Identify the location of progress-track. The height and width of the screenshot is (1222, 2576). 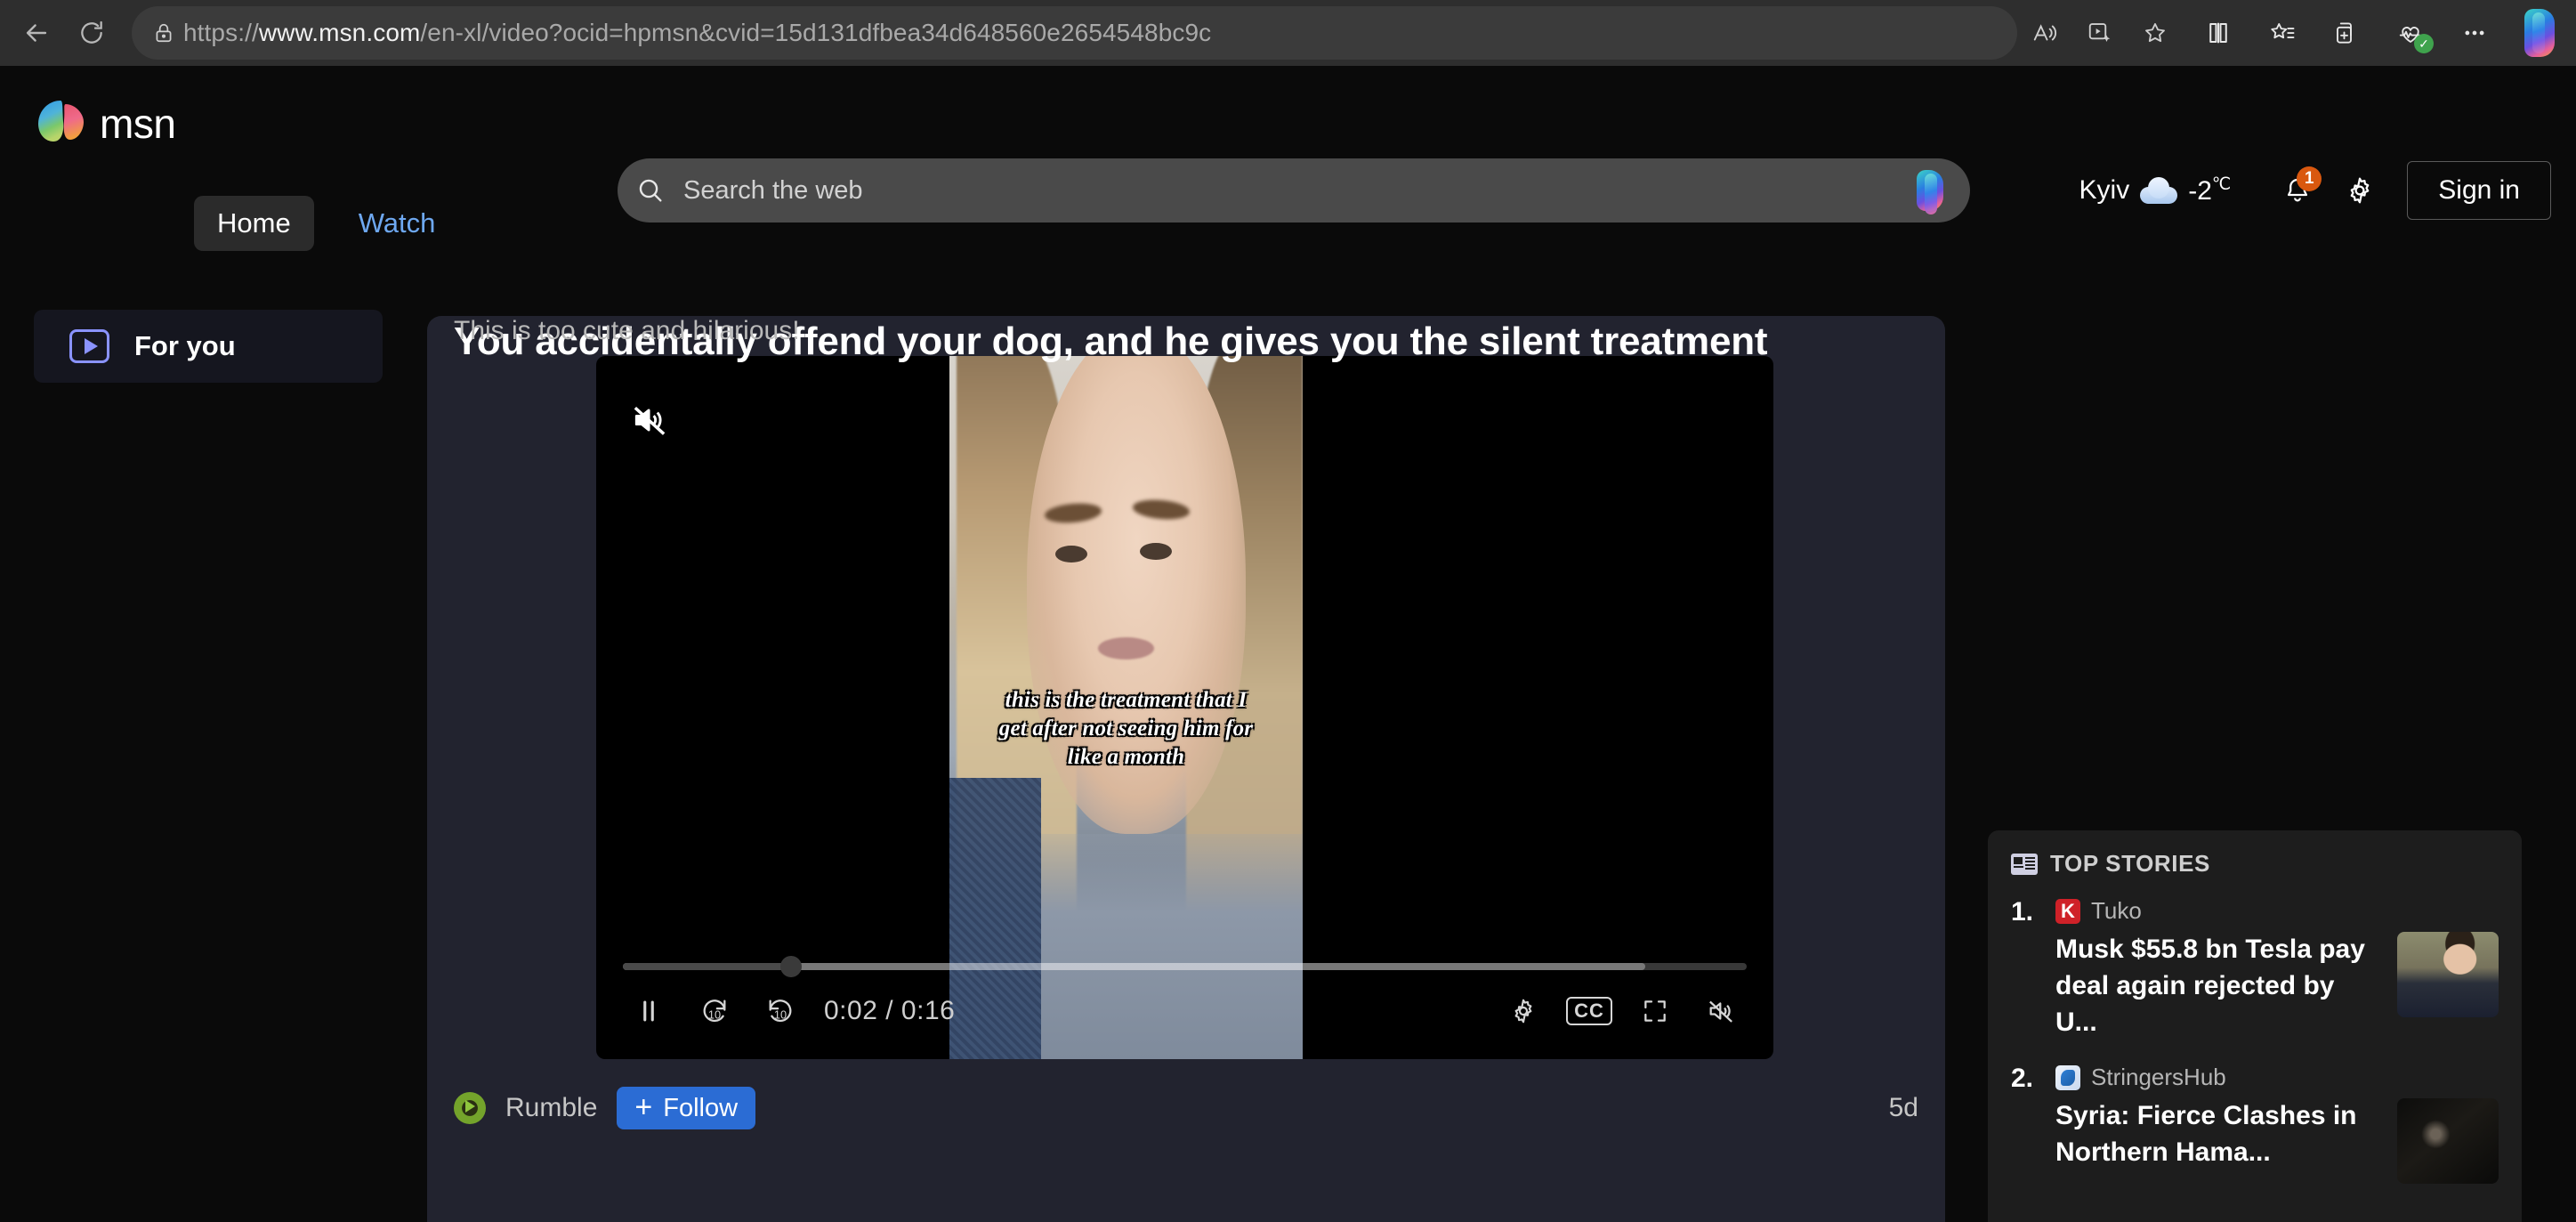
(1185, 966).